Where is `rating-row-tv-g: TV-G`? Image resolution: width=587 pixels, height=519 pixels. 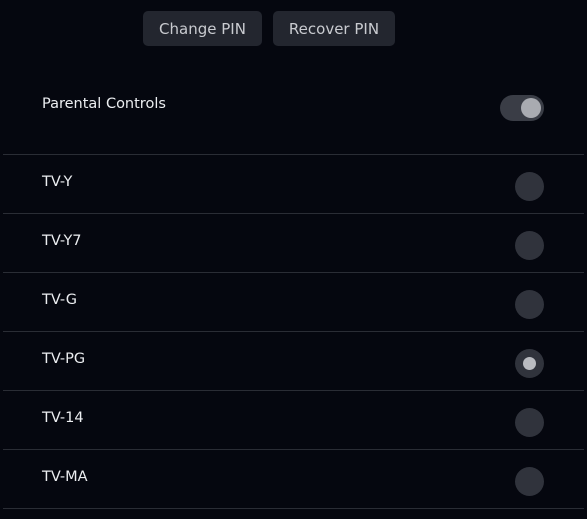 rating-row-tv-g: TV-G is located at coordinates (293, 301).